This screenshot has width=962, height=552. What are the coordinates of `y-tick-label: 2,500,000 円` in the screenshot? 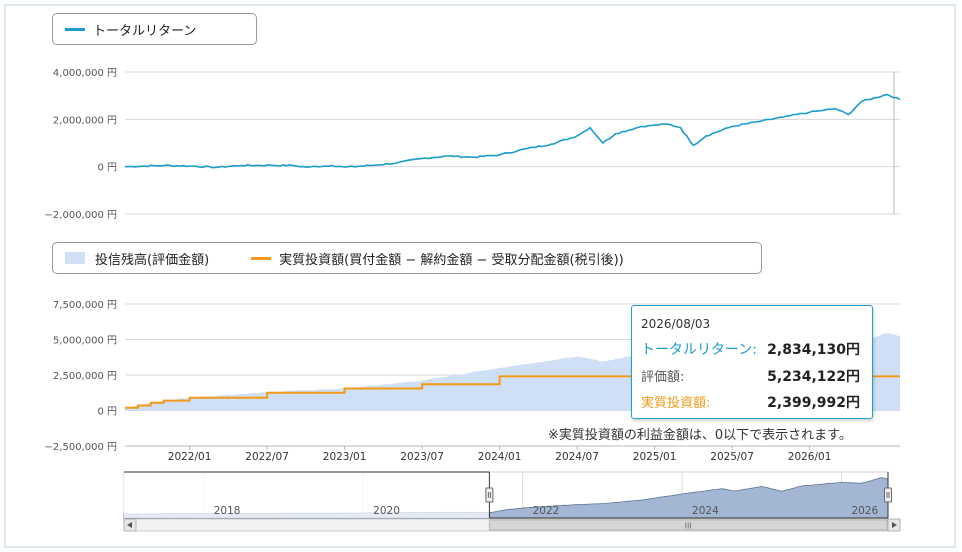 It's located at (85, 376).